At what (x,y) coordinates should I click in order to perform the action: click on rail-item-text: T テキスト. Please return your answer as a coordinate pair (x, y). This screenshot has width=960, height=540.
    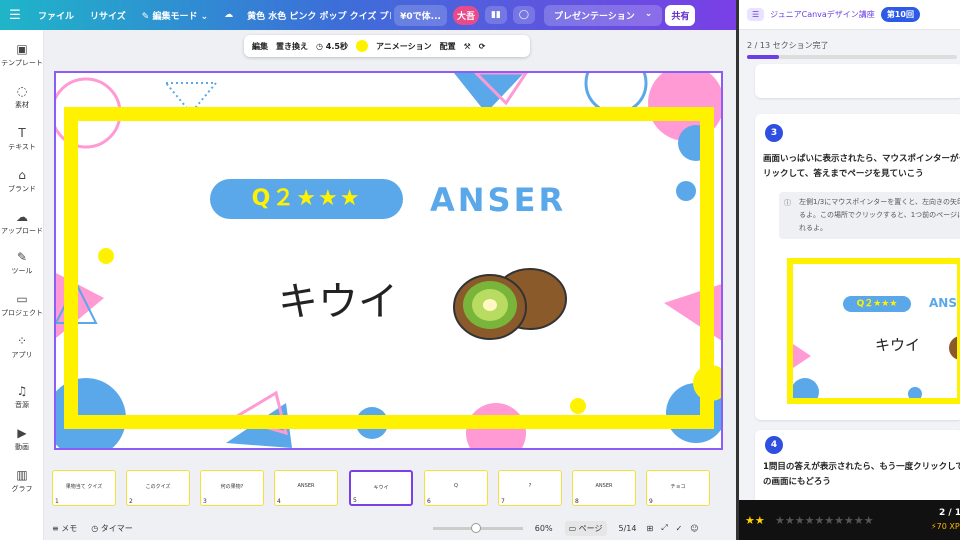
    Looking at the image, I should click on (22, 139).